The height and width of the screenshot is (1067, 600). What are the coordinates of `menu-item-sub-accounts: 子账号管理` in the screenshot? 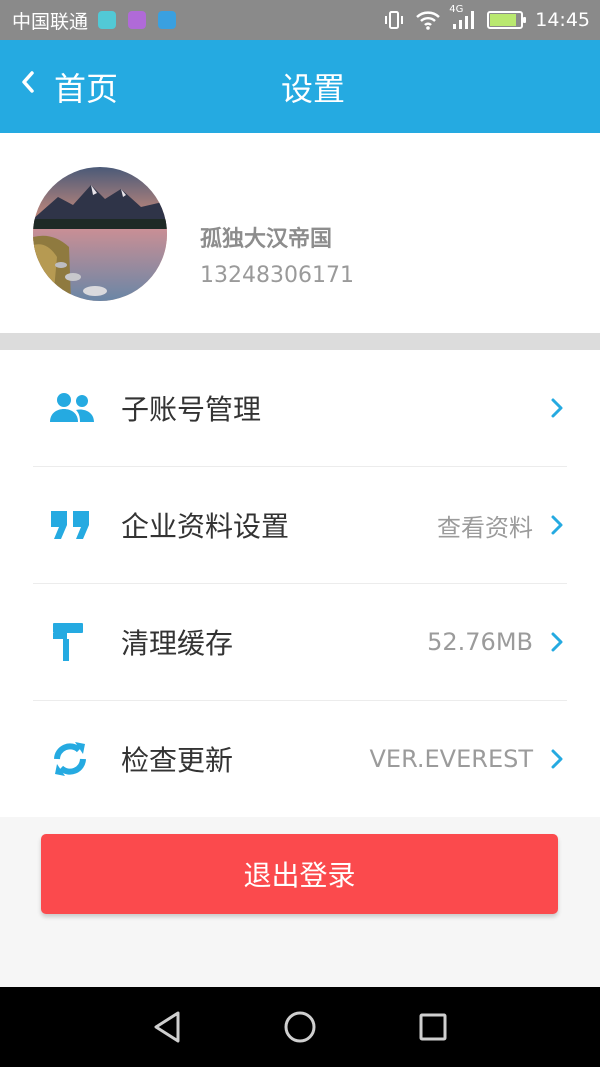 It's located at (300, 408).